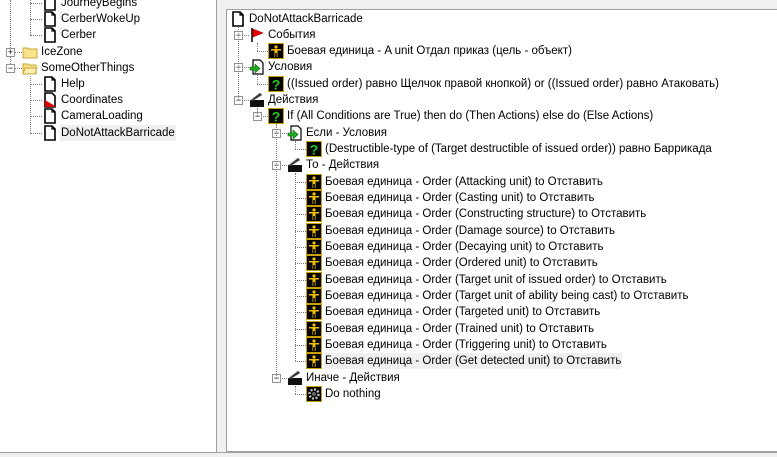  What do you see at coordinates (502, 165) in the screenshot?
I see `tree-item-то-действия: То - Действия` at bounding box center [502, 165].